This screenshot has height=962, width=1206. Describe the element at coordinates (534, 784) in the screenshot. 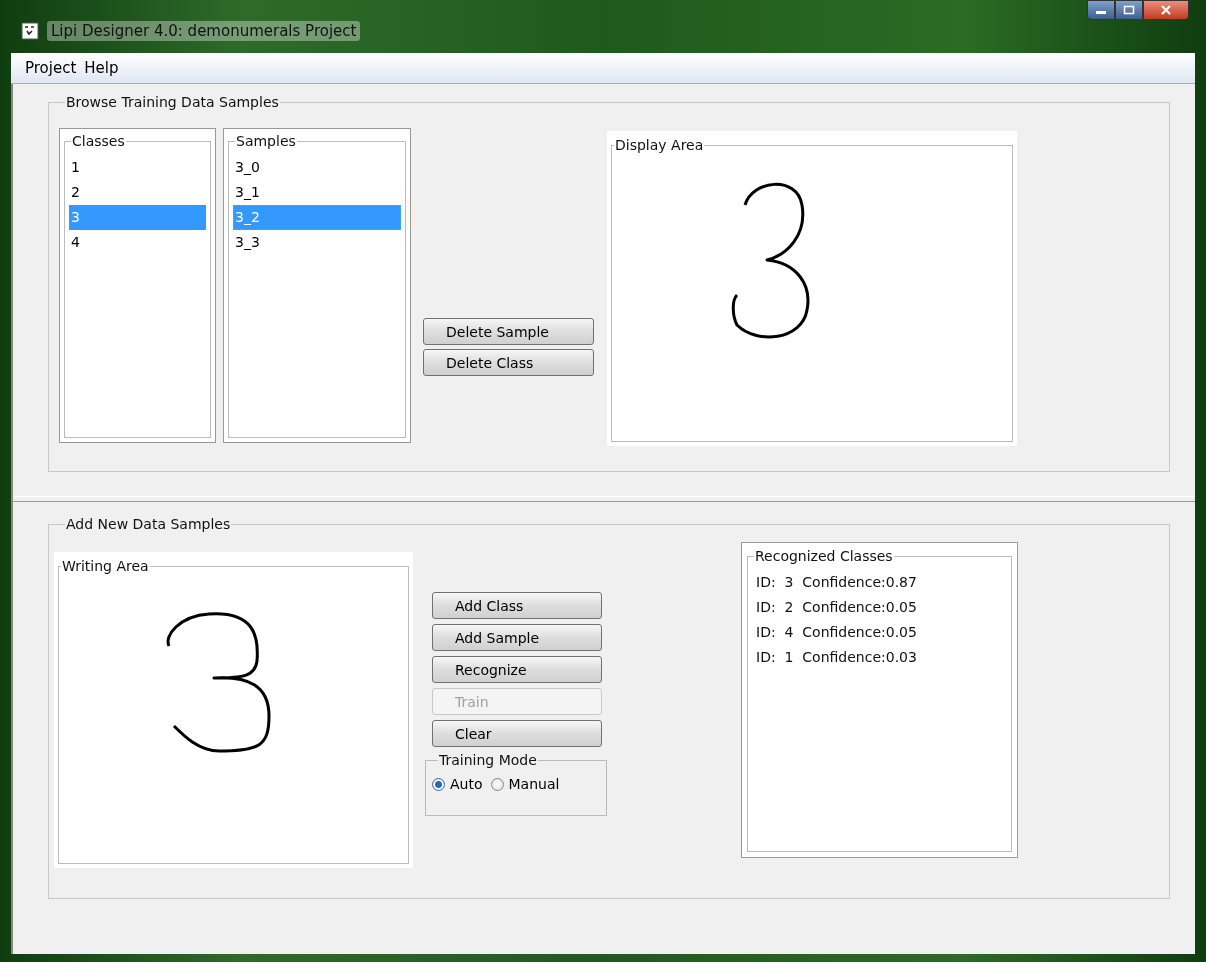

I see `radio-label: Manual` at that location.